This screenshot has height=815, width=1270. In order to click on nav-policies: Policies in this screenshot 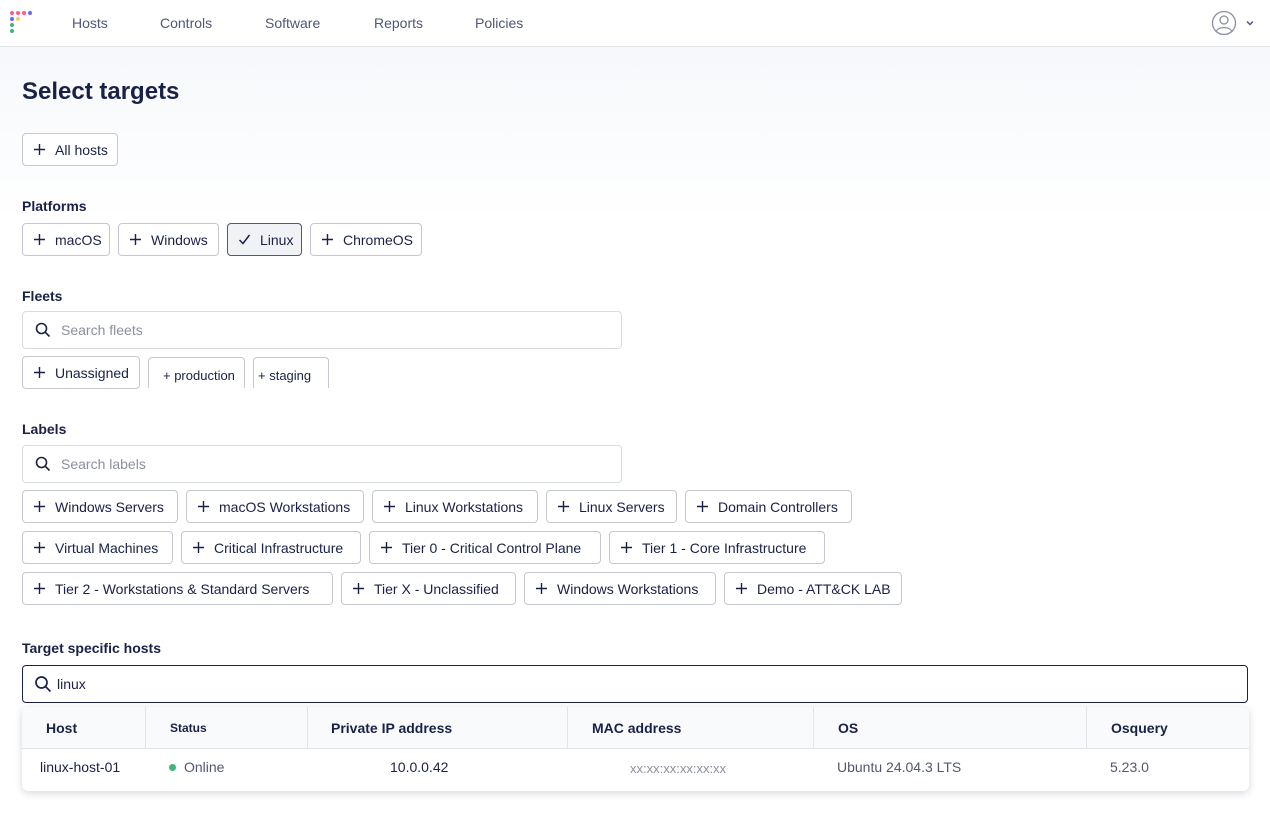, I will do `click(499, 23)`.